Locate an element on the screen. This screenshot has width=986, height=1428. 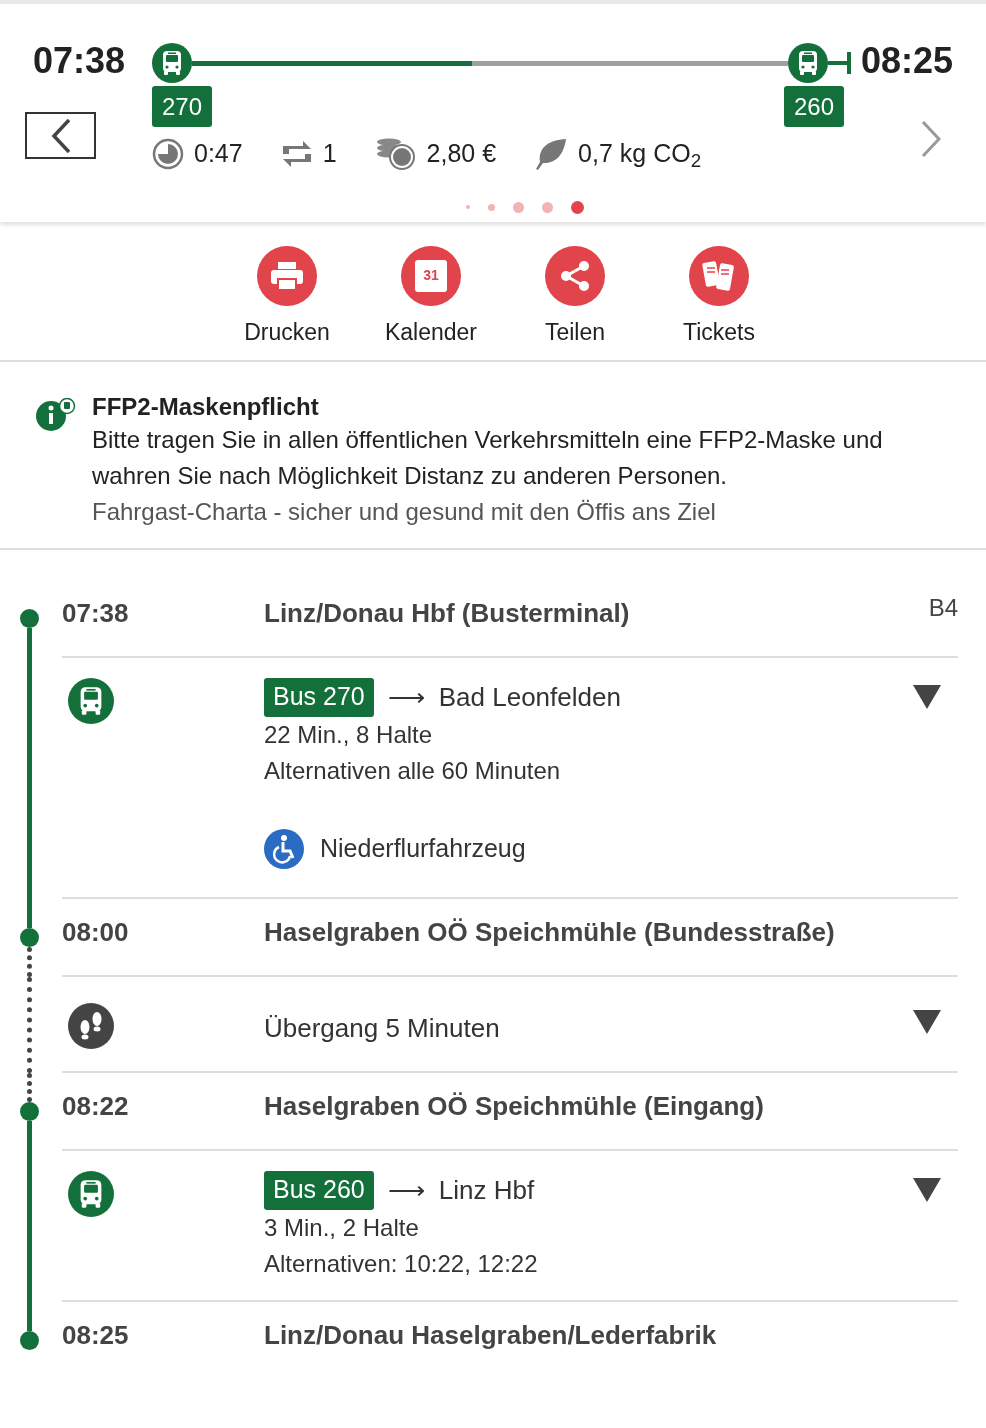
stop-time: 08:25 is located at coordinates (96, 1335).